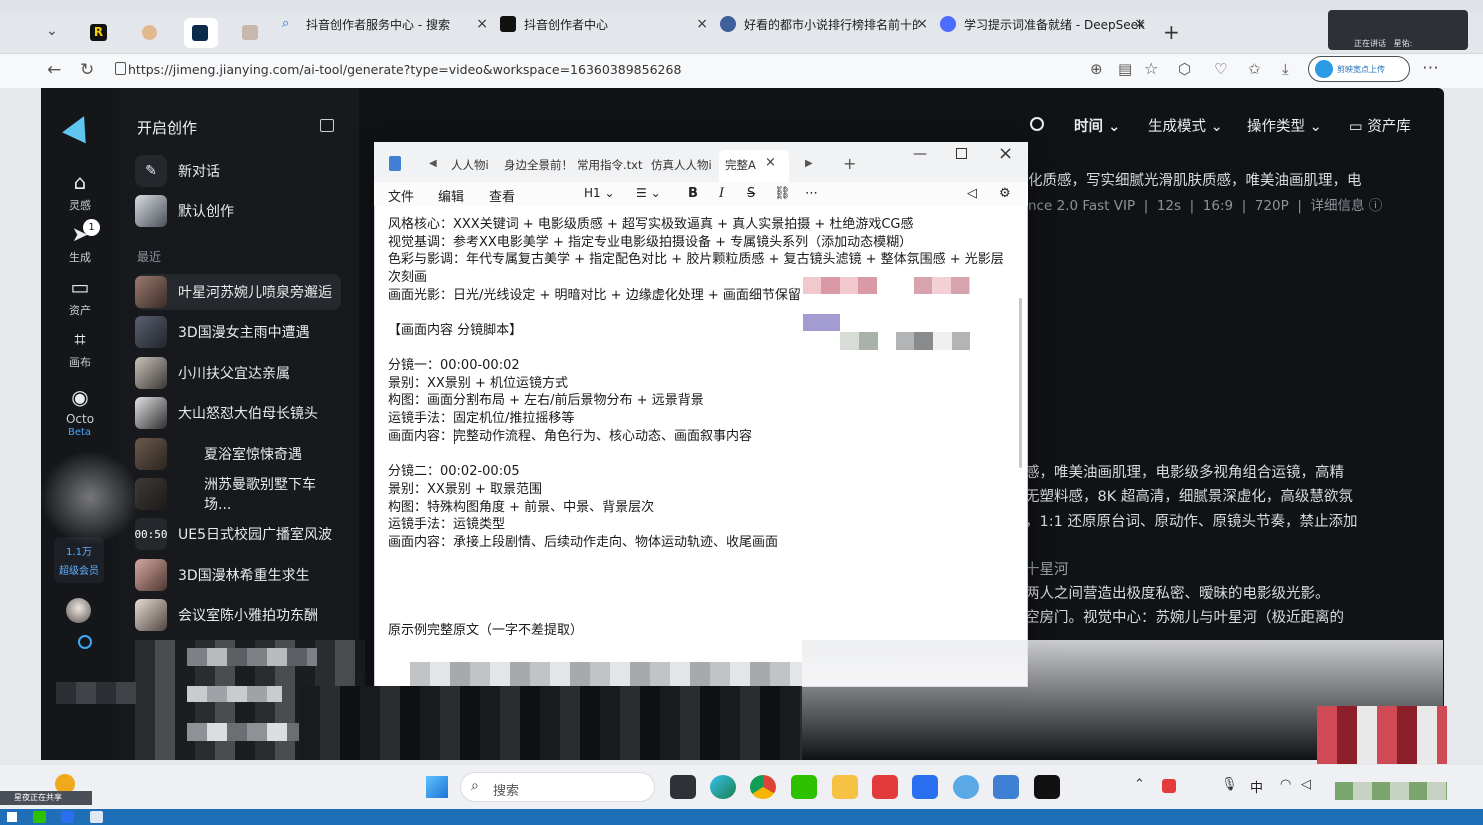  What do you see at coordinates (1256, 786) in the screenshot?
I see `ime-indicator: 中` at bounding box center [1256, 786].